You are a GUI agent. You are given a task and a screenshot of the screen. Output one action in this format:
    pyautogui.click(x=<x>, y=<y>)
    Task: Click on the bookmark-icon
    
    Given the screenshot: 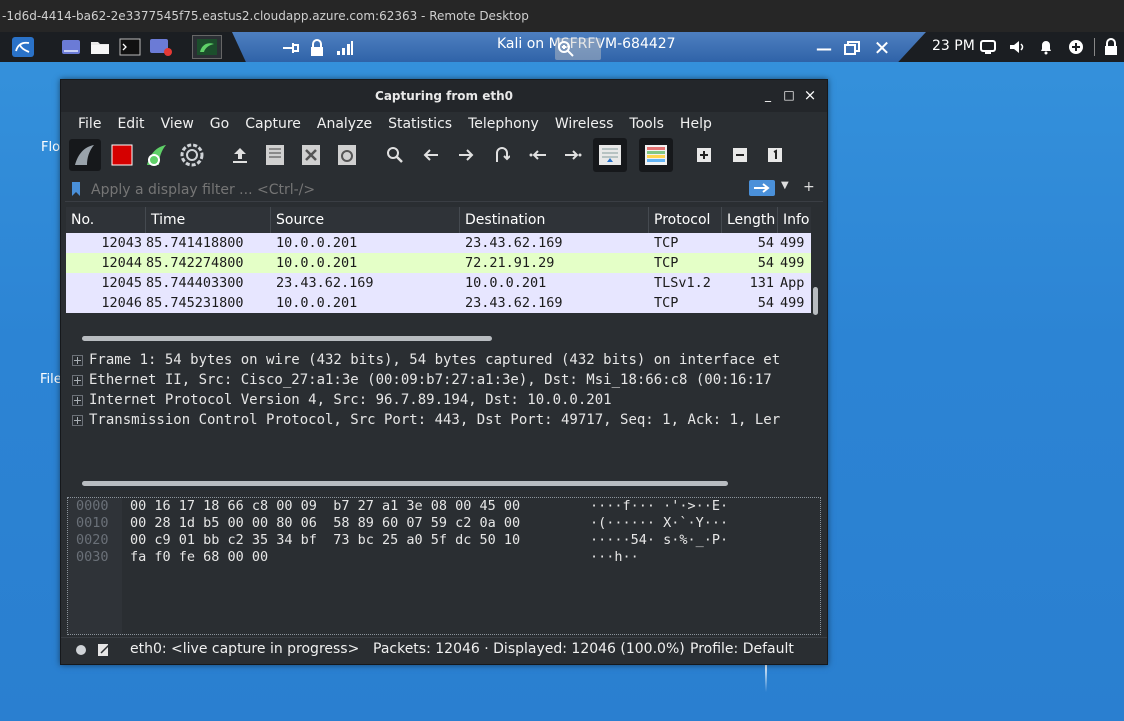 What is the action you would take?
    pyautogui.click(x=76, y=189)
    